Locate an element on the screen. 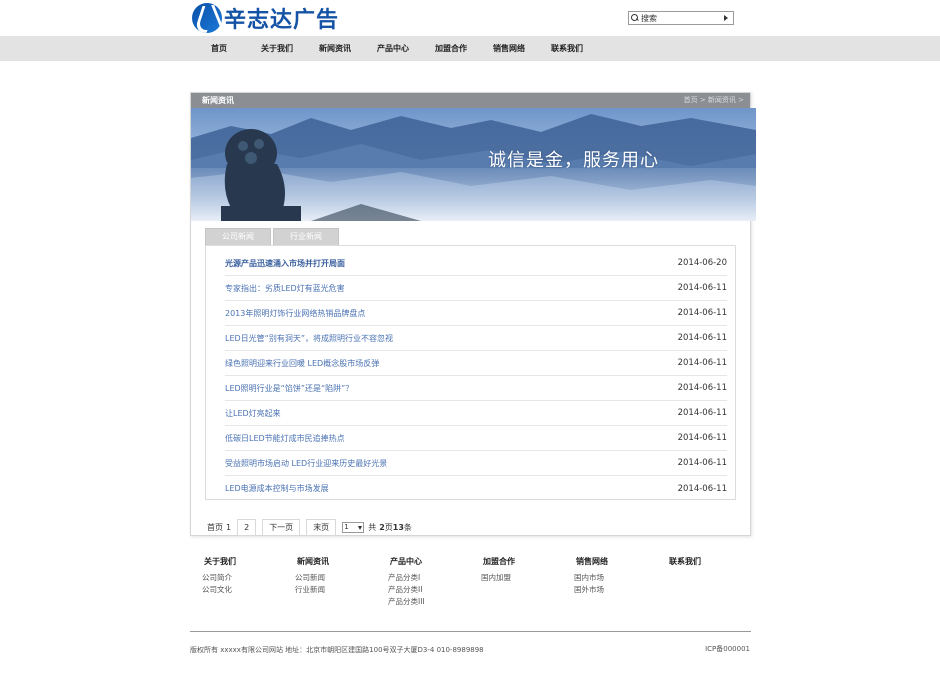  footer-col-news: 新闻资讯 公司新闻 行业新闻 is located at coordinates (323, 576).